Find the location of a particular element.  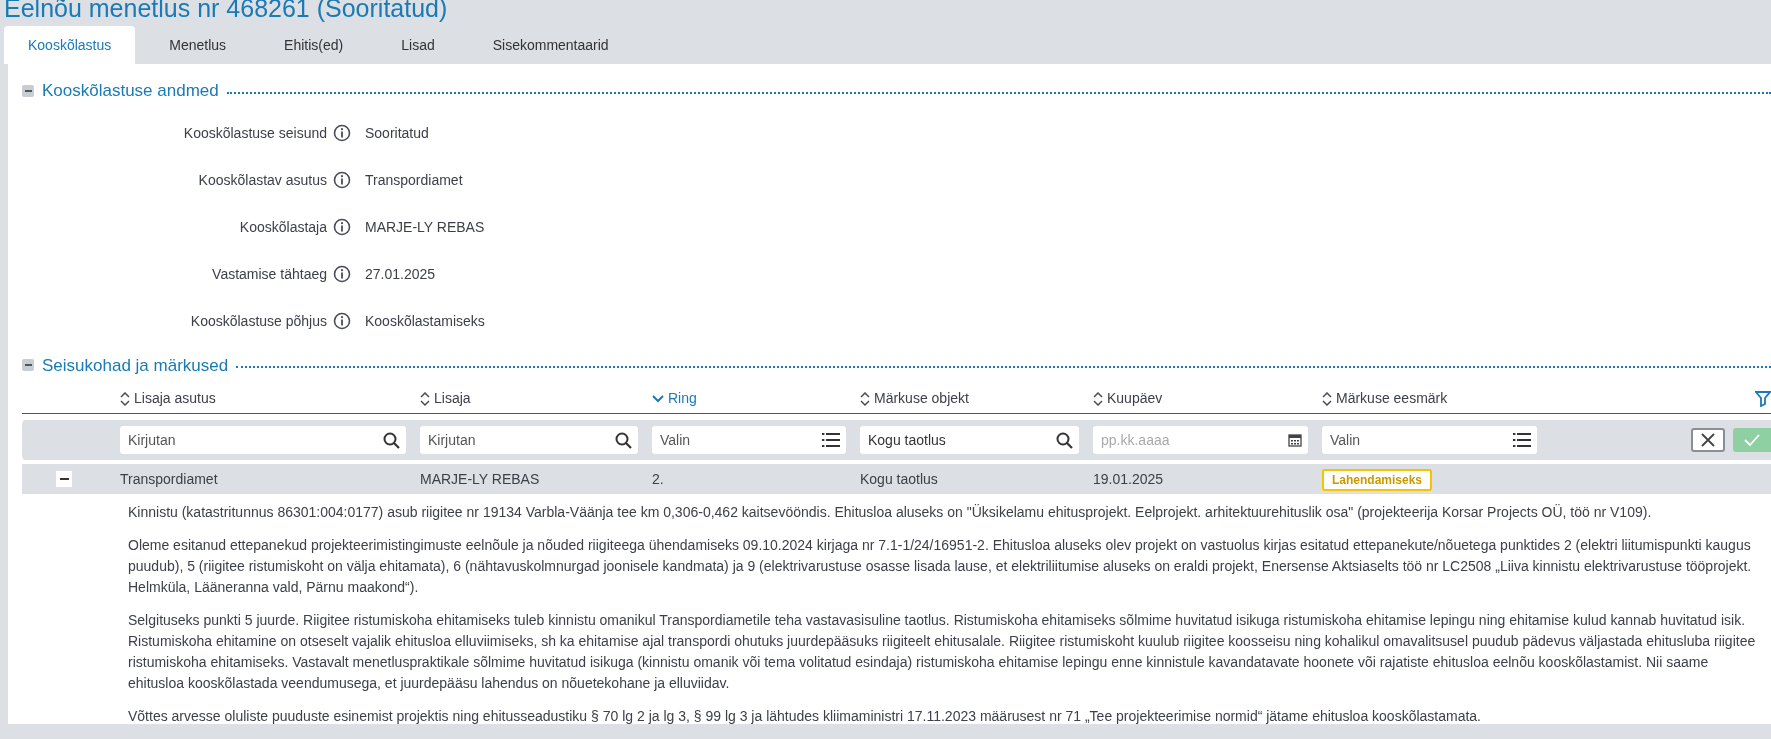

input-field: Kogu taotlus is located at coordinates (961, 440).